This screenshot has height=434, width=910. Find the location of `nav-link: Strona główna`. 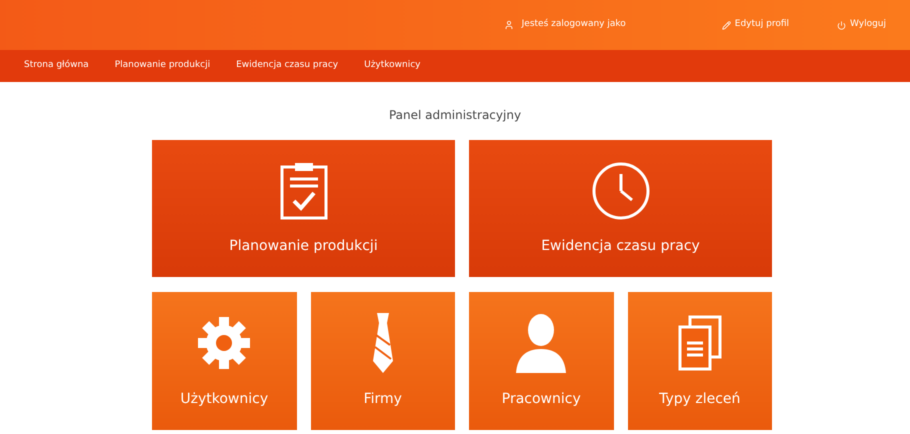

nav-link: Strona główna is located at coordinates (56, 66).